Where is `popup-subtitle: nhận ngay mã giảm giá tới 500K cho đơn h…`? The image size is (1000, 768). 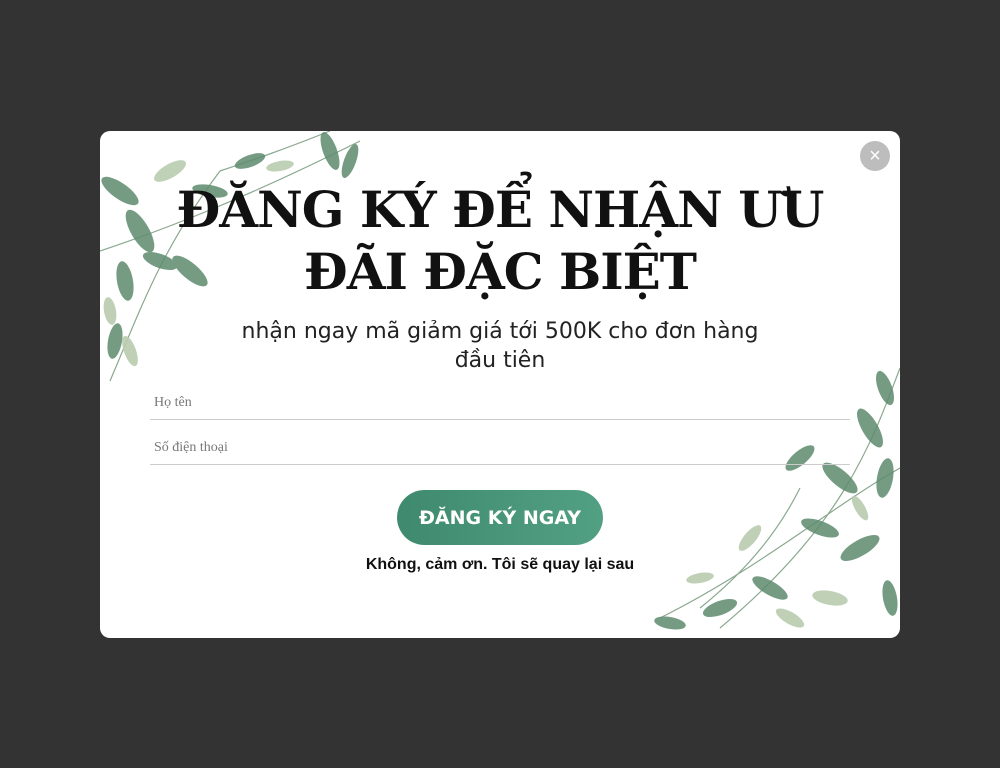
popup-subtitle: nhận ngay mã giảm giá tới 500K cho đơn h… is located at coordinates (500, 346).